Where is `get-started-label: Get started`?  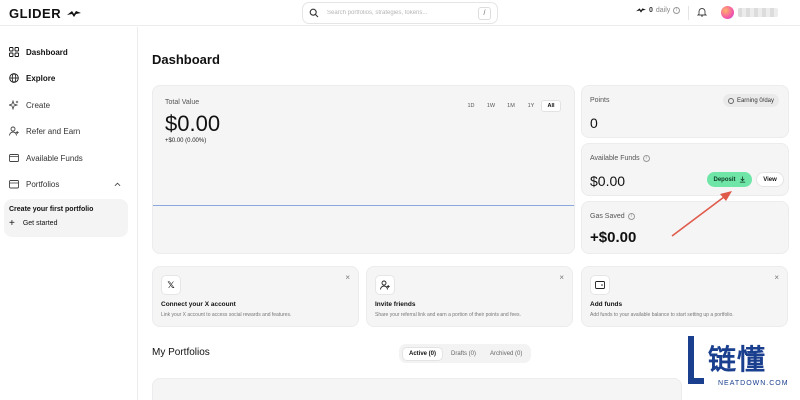
get-started-label: Get started is located at coordinates (40, 223).